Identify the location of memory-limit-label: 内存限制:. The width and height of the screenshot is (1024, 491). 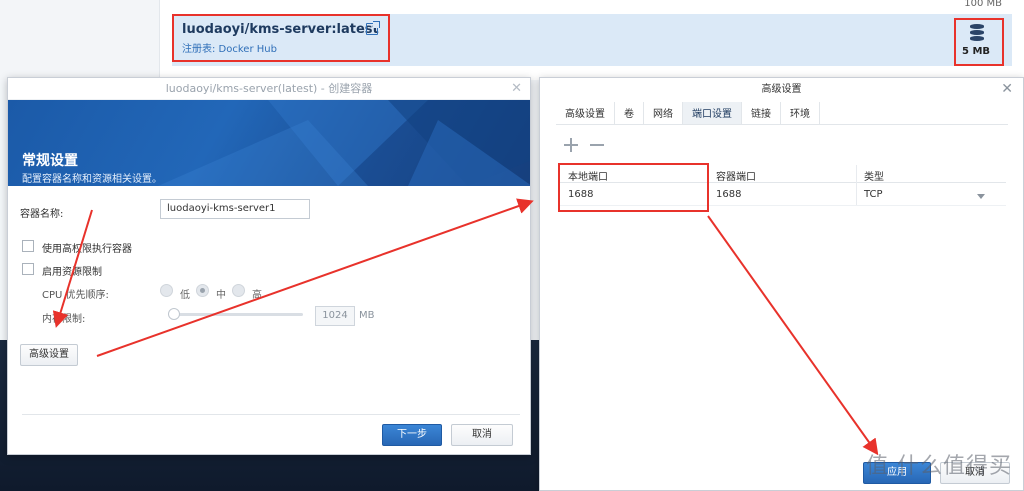
(64, 319).